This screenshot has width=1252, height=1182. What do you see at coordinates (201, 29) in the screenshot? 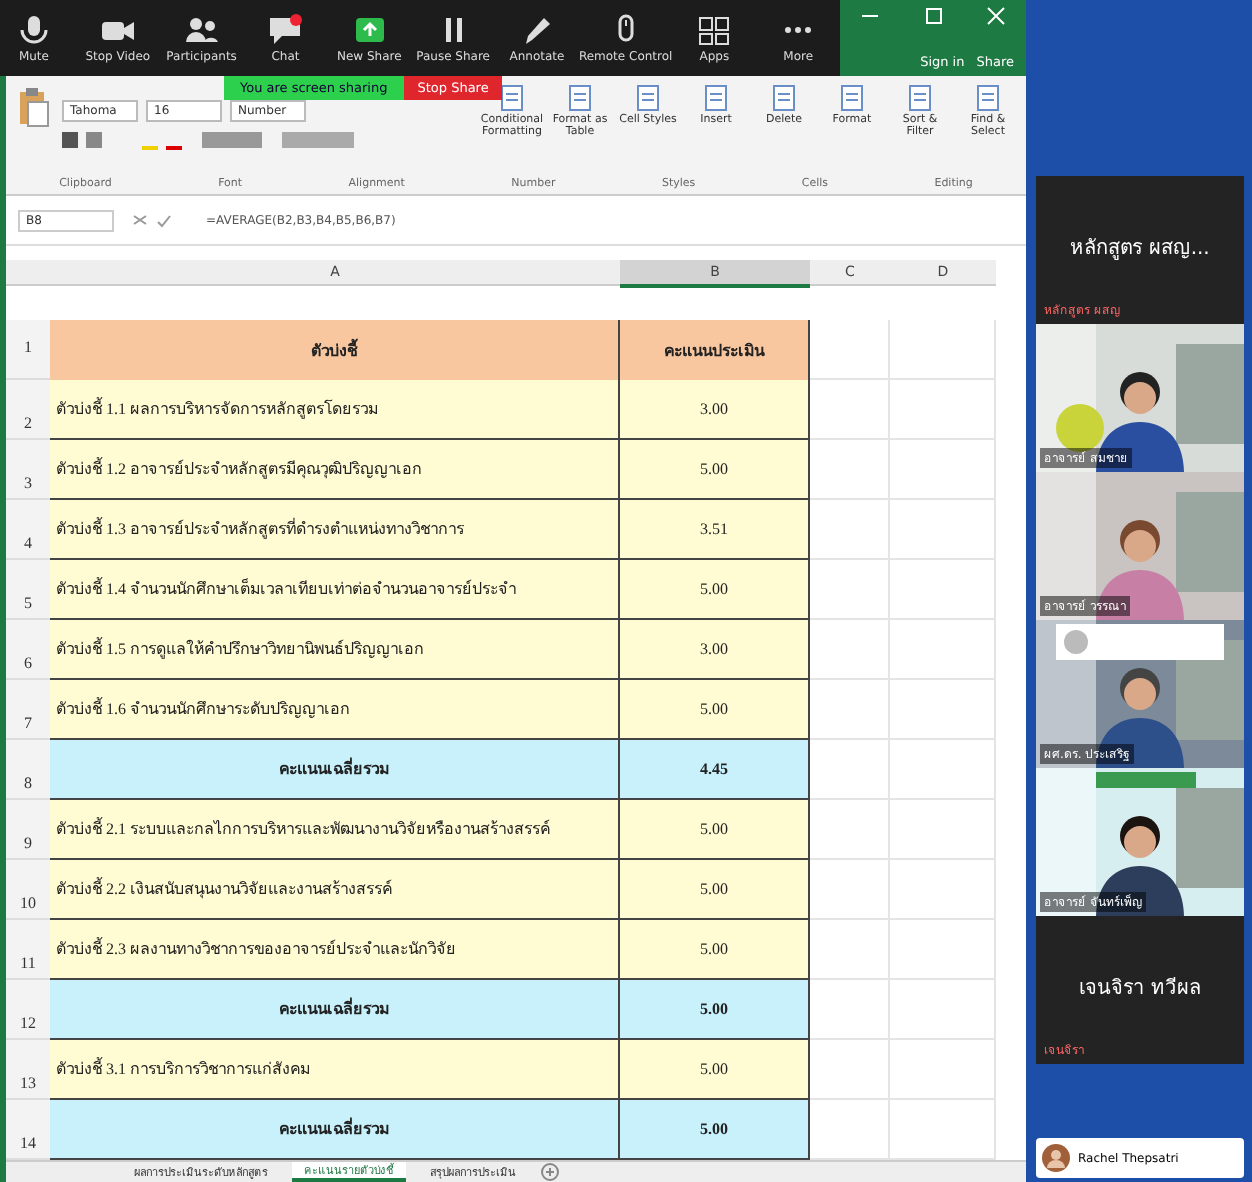
I see `participants-icon` at bounding box center [201, 29].